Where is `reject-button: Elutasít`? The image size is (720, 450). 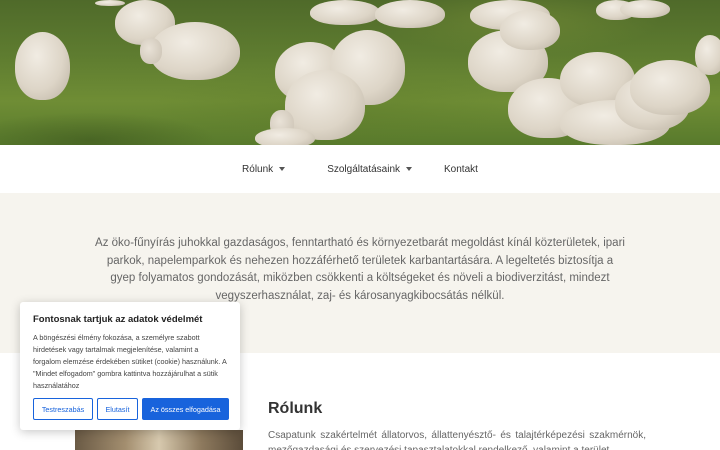 reject-button: Elutasít is located at coordinates (117, 409).